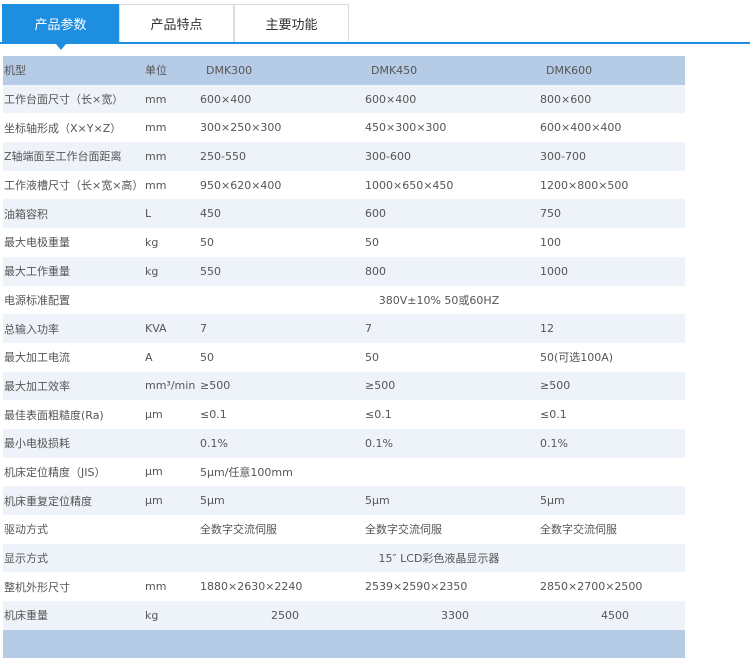 Image resolution: width=750 pixels, height=664 pixels. I want to click on table-cell: 600×400×400, so click(581, 128).